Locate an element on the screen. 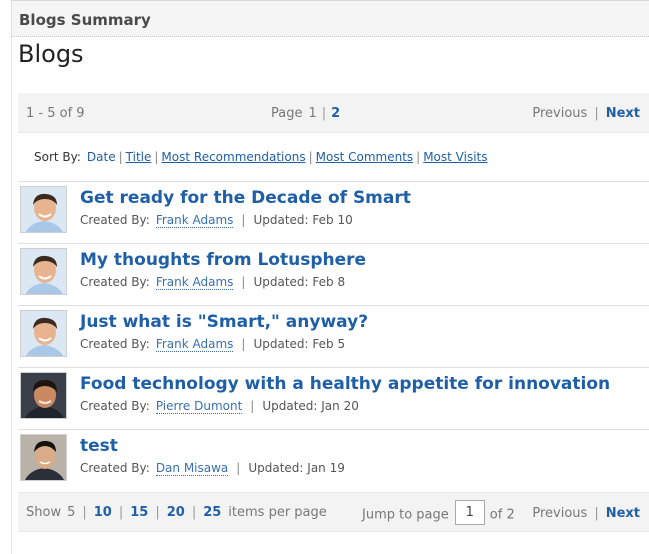 The height and width of the screenshot is (554, 649). blog-title-link: Get ready for the Decade of Smart is located at coordinates (245, 198).